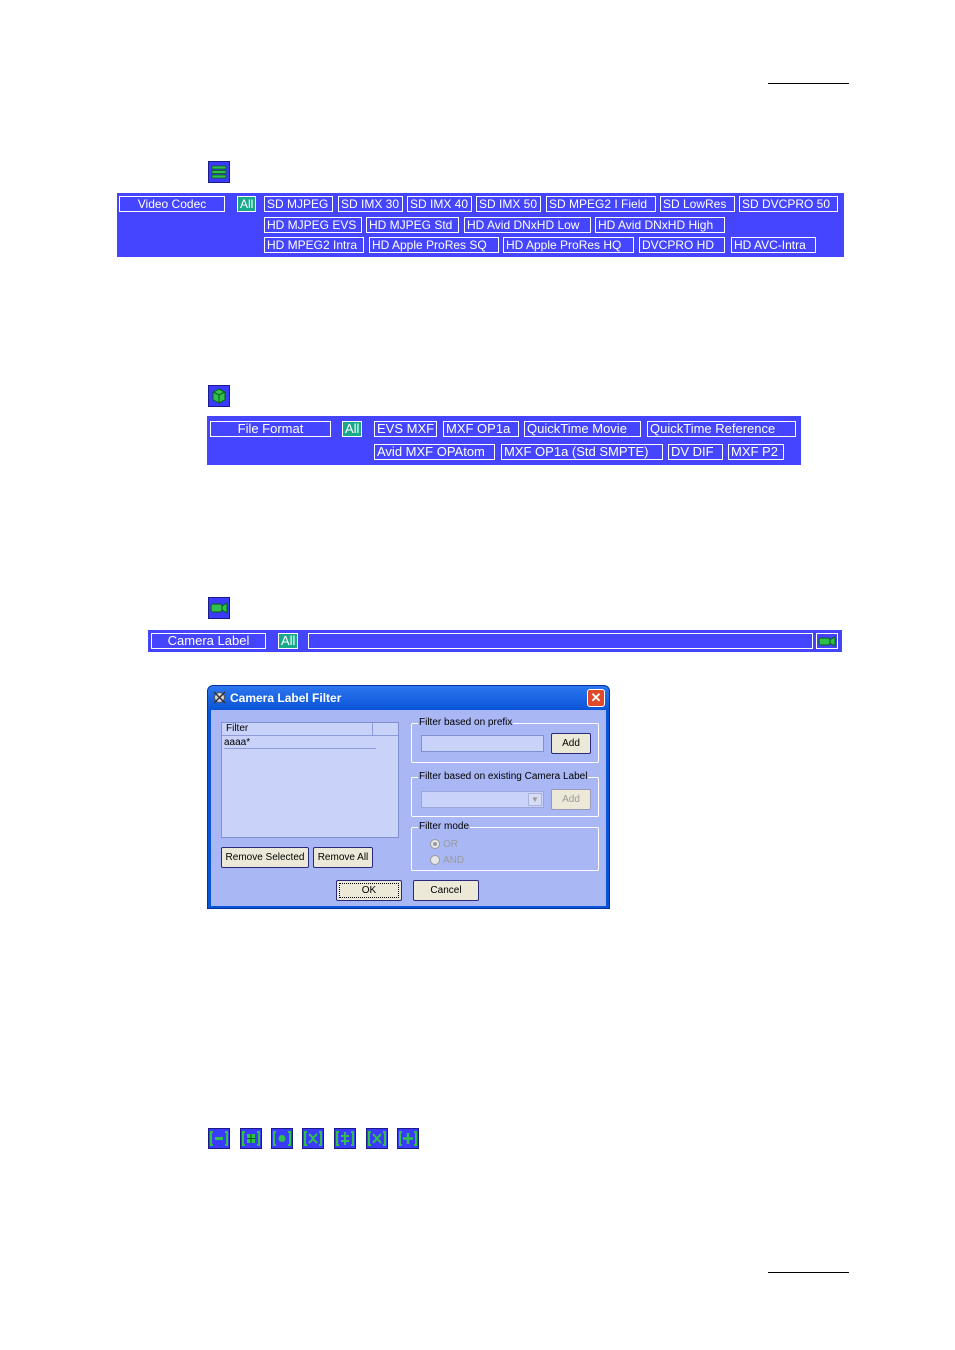  What do you see at coordinates (251, 1138) in the screenshot?
I see `bracket-grid-icon` at bounding box center [251, 1138].